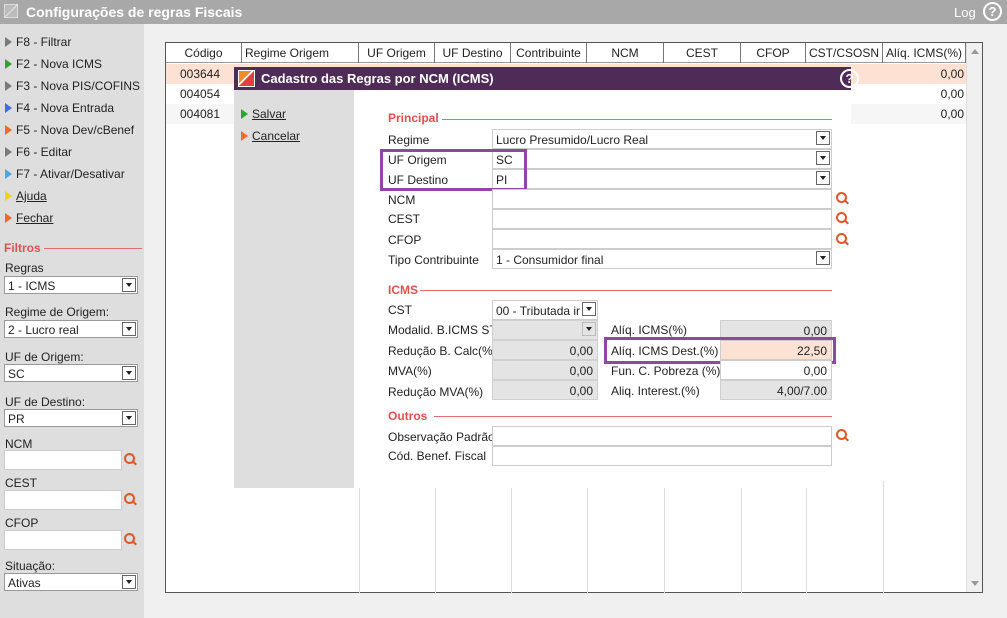 This screenshot has height=618, width=1007. What do you see at coordinates (965, 12) in the screenshot?
I see `log-link: Log` at bounding box center [965, 12].